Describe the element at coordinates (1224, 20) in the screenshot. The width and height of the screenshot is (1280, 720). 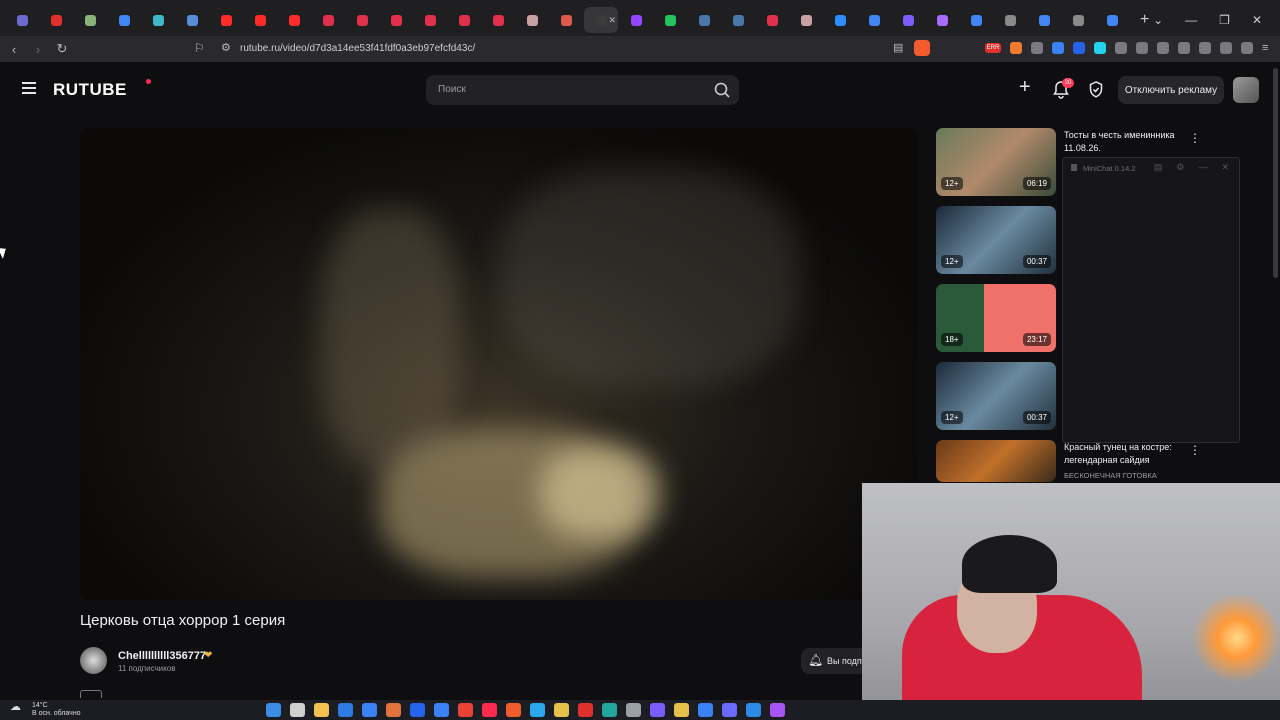
I see `maximize-button: ❐` at that location.